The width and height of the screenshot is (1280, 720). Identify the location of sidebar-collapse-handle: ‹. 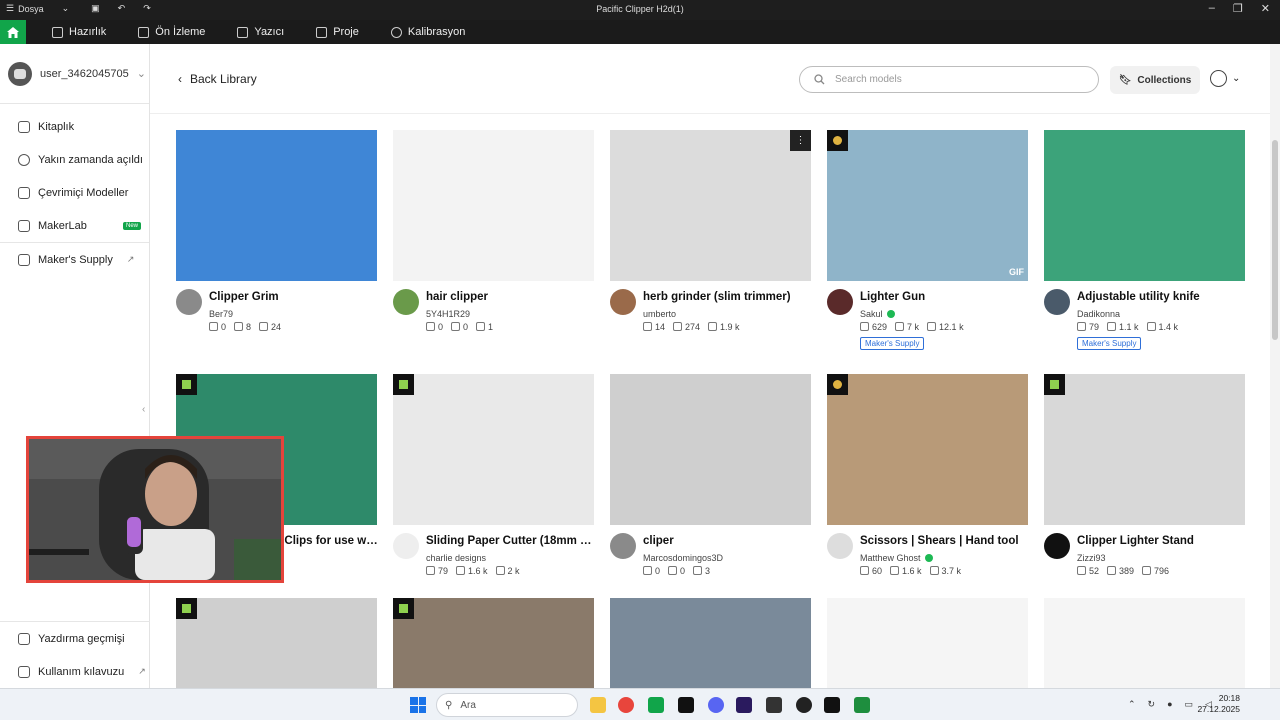
(143, 409).